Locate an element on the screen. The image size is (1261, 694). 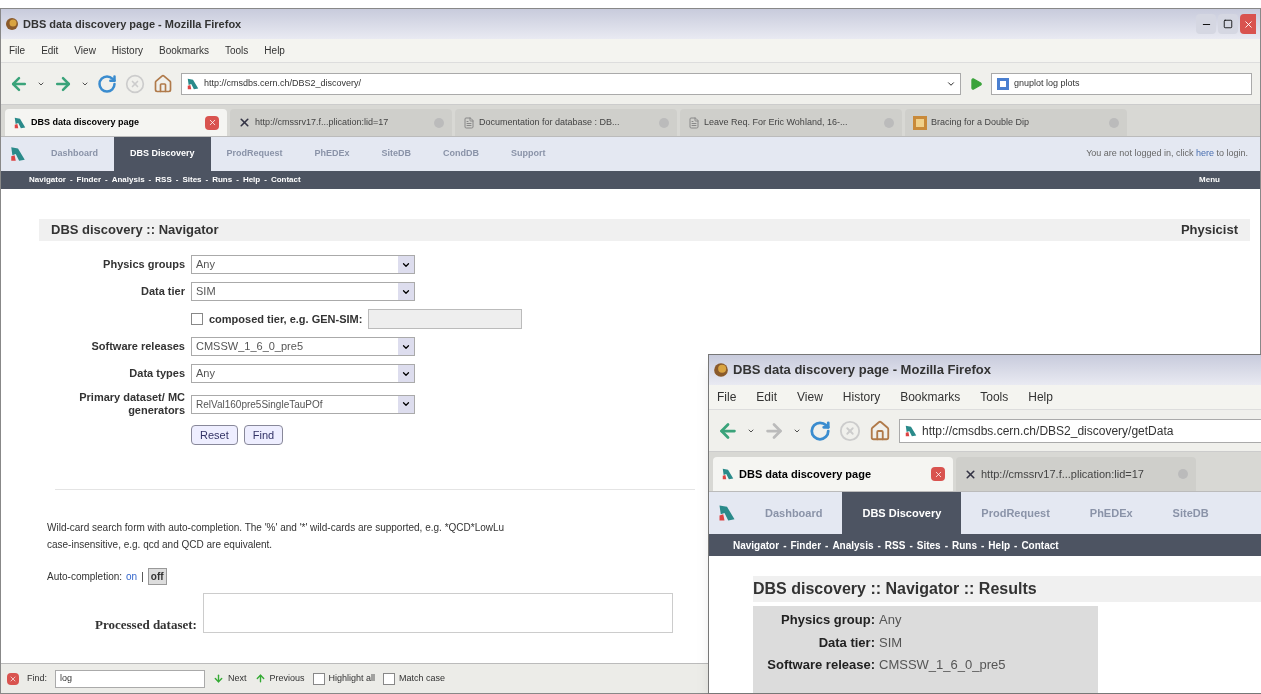
find-option-label: Highlight all is located at coordinates (352, 678).